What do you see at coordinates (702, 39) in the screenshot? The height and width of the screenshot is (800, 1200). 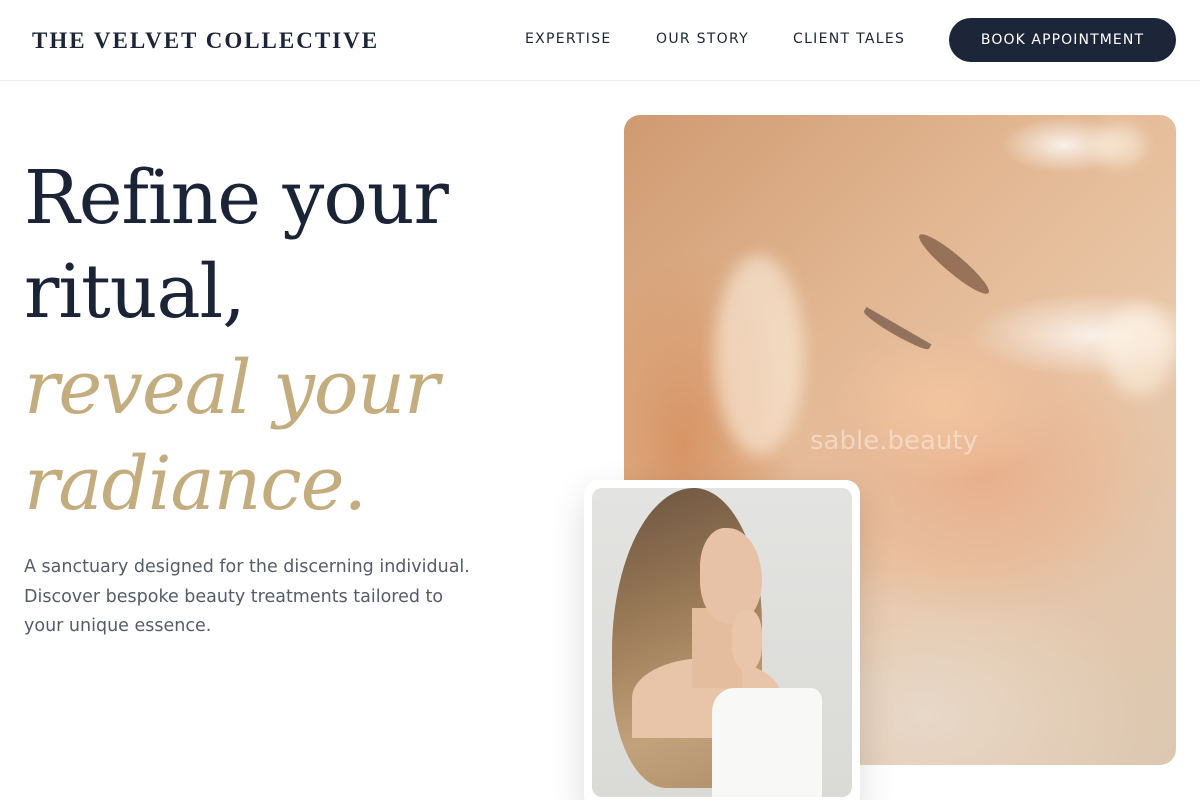 I see `nav-link-our-story: OUR STORY` at bounding box center [702, 39].